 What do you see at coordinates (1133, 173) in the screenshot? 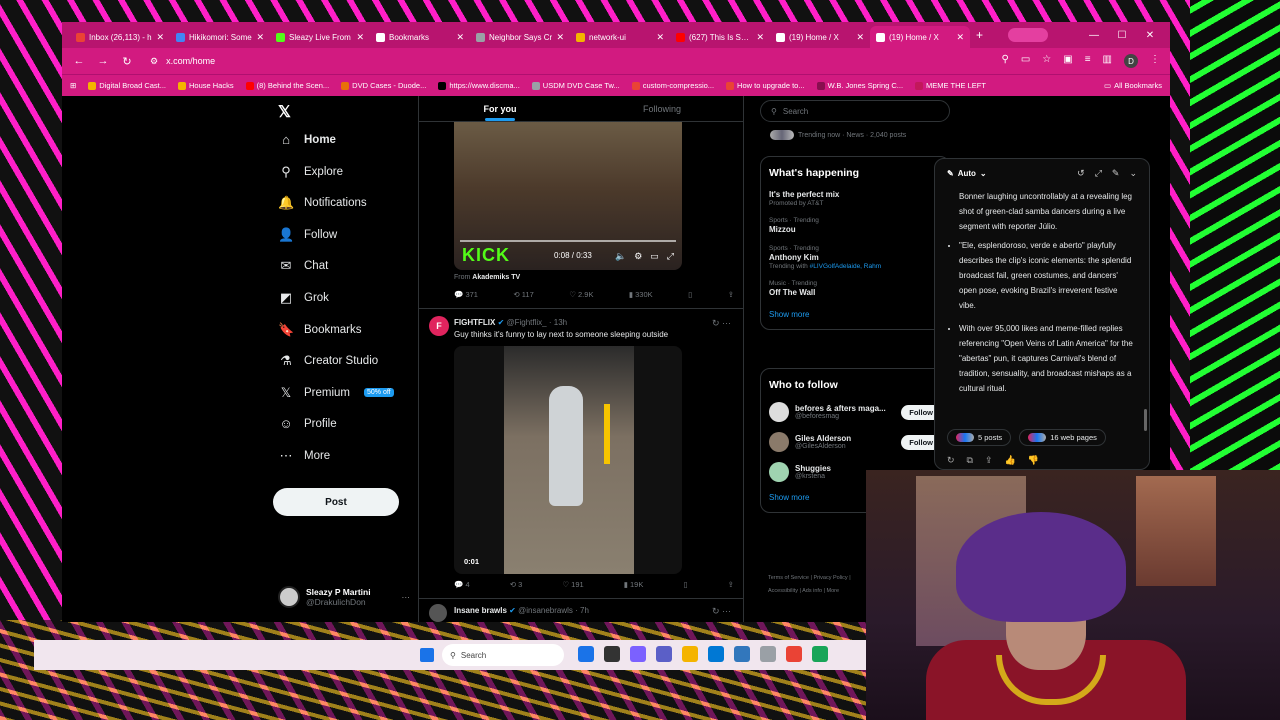
I see `collapse-icon: ⌄` at bounding box center [1133, 173].